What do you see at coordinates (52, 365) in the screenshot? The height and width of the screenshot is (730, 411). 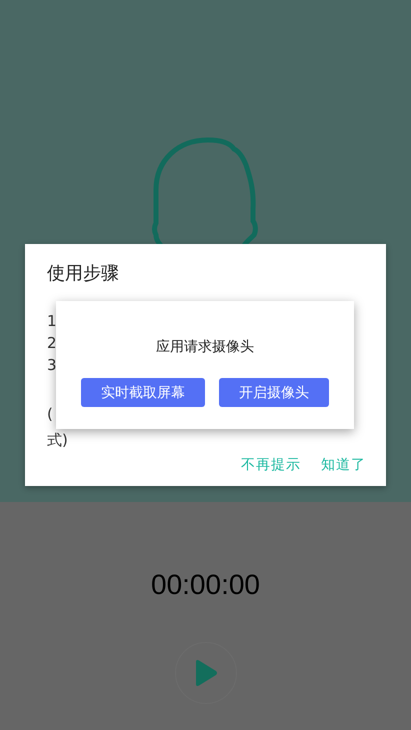 I see `step-text: 3` at bounding box center [52, 365].